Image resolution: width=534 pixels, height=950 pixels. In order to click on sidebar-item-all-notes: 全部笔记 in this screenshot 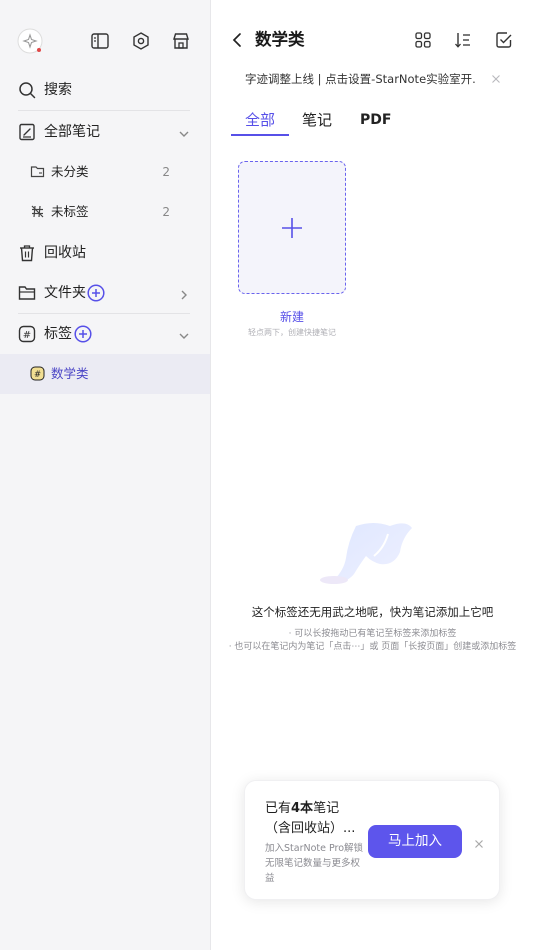, I will do `click(105, 132)`.